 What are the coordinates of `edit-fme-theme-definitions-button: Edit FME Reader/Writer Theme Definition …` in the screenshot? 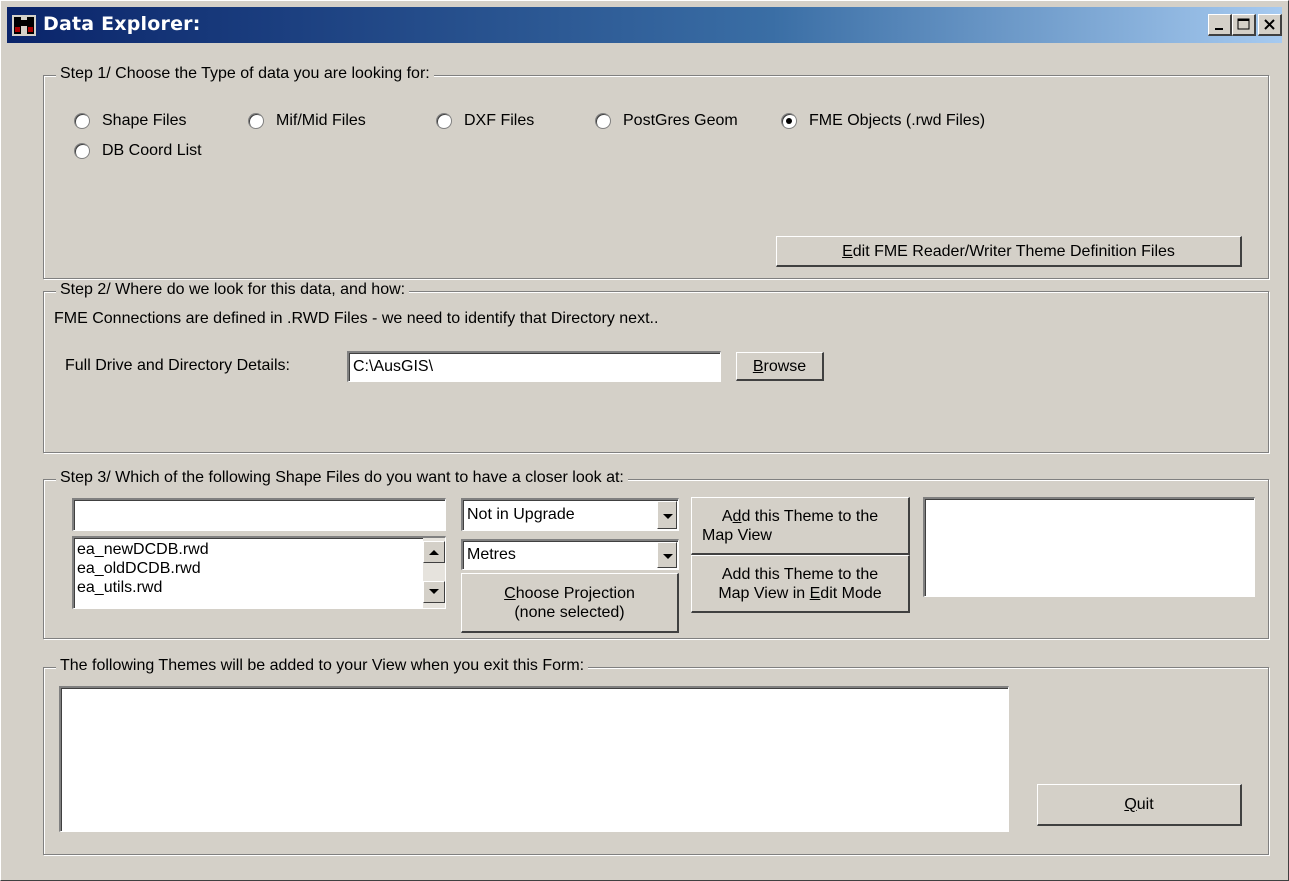 It's located at (1009, 251).